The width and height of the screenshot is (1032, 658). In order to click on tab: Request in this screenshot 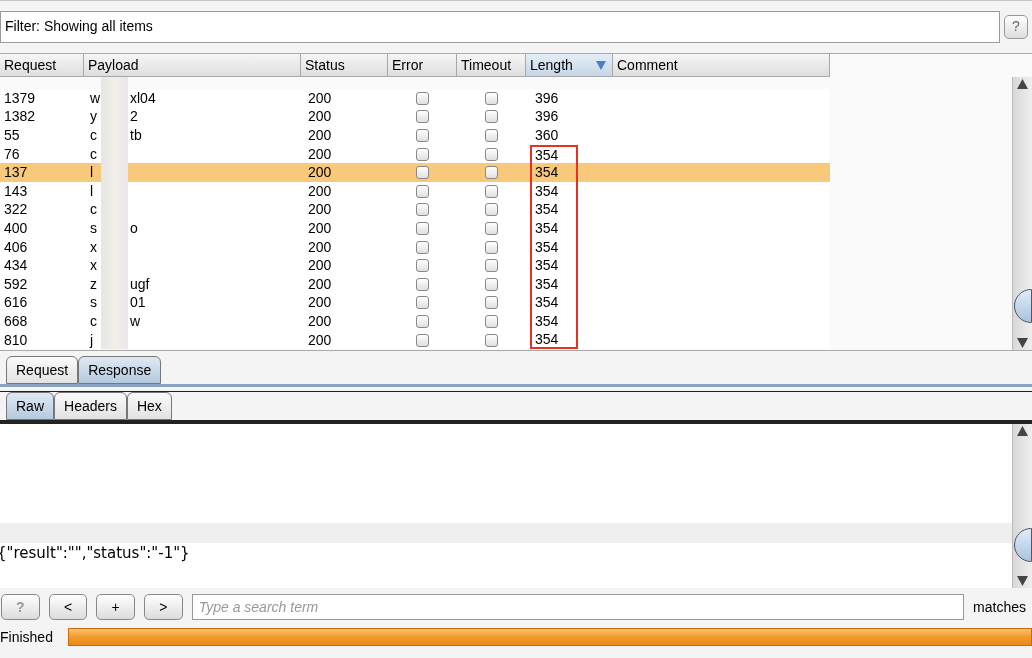, I will do `click(42, 370)`.